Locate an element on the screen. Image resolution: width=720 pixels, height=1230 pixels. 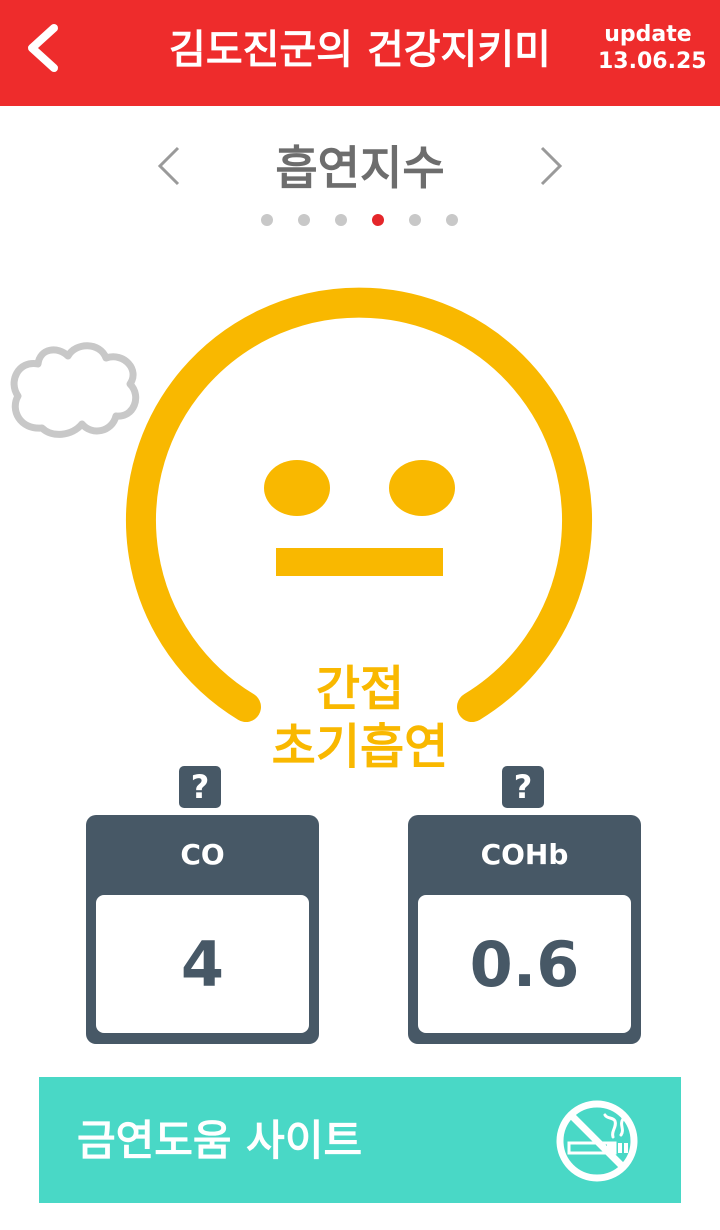
update-info: update 13.06.25 is located at coordinates (652, 49).